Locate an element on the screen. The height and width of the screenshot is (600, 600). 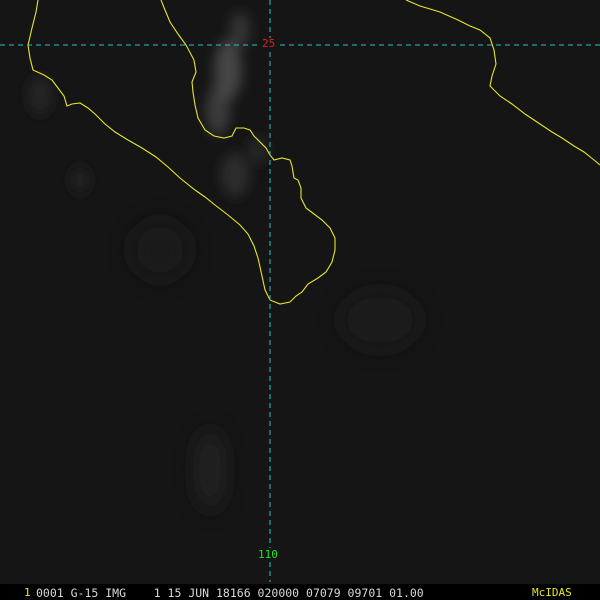
mcidas-tag: McIDAS is located at coordinates (552, 592).